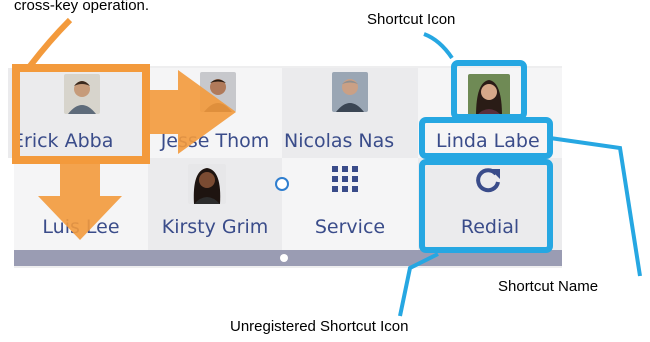 The height and width of the screenshot is (342, 650). Describe the element at coordinates (192, 112) in the screenshot. I see `right-arrow-icon` at that location.